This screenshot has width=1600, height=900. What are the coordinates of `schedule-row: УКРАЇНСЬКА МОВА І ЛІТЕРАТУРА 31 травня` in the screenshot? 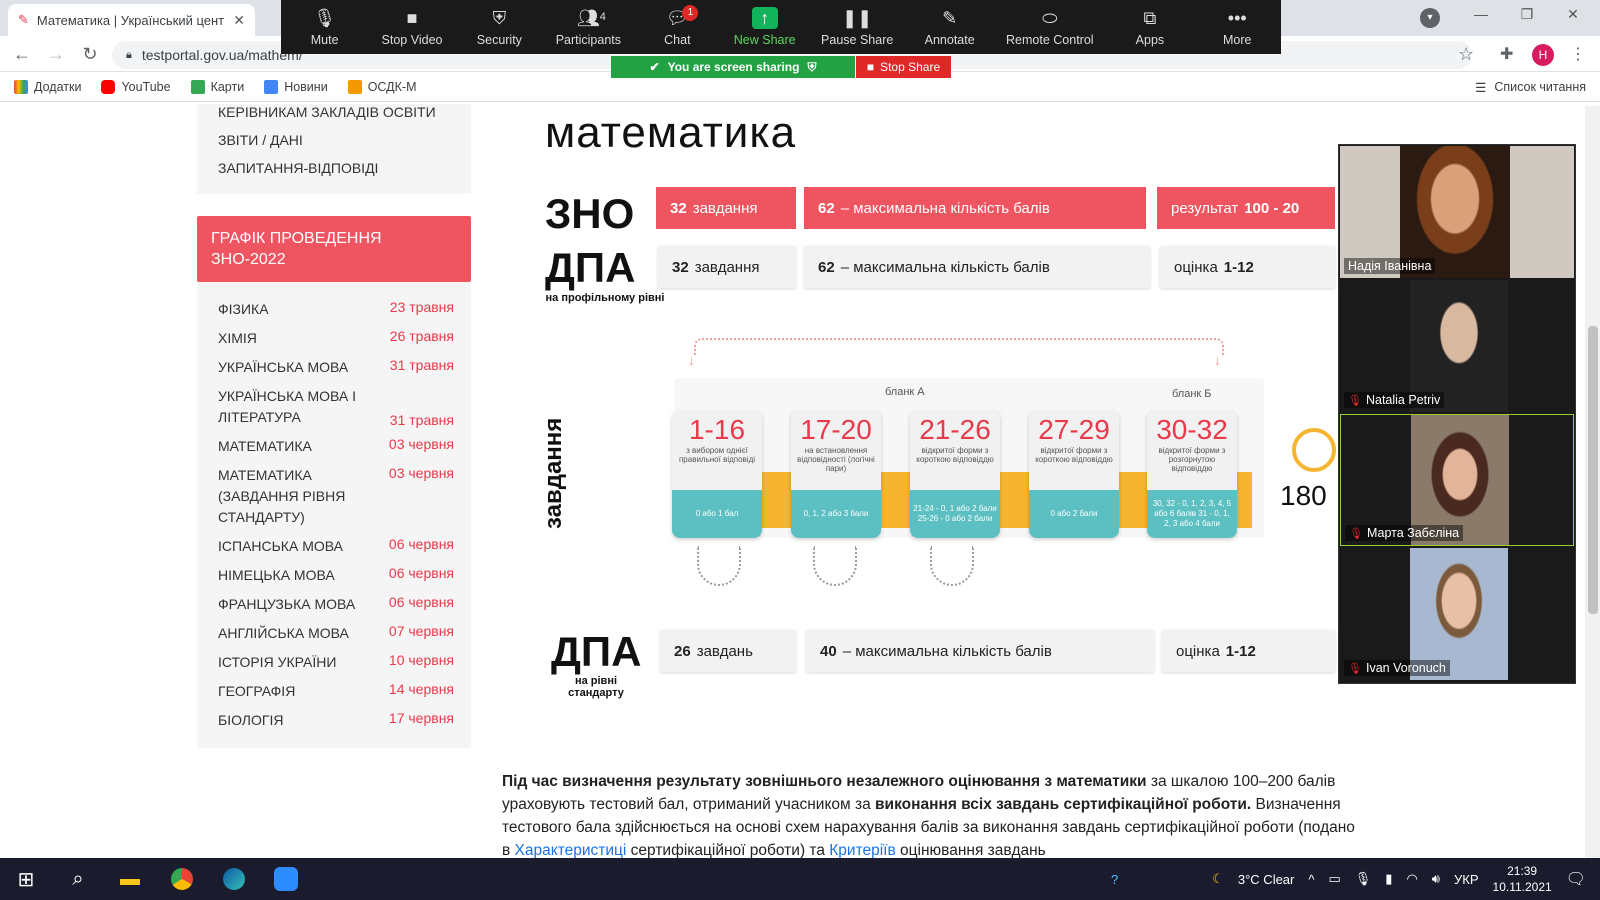 It's located at (336, 407).